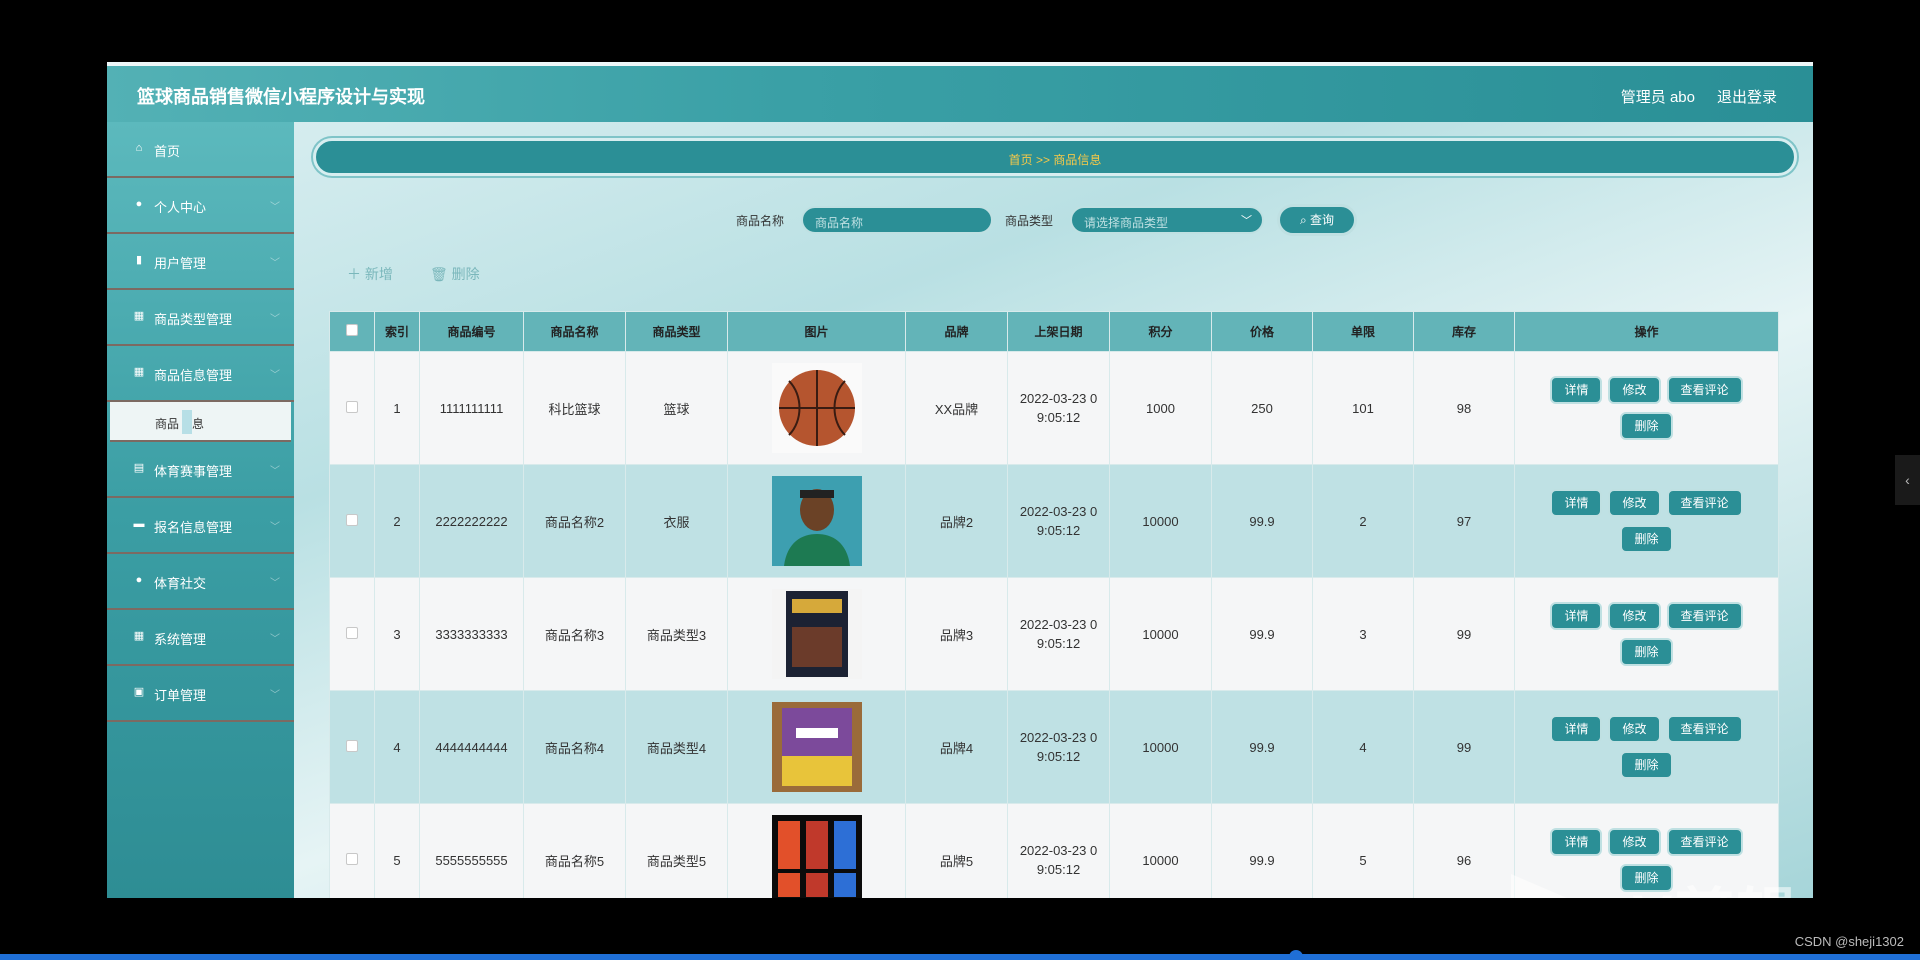 The height and width of the screenshot is (960, 1920). What do you see at coordinates (200, 150) in the screenshot?
I see `sidebar-item-home: ⌂ 首页` at bounding box center [200, 150].